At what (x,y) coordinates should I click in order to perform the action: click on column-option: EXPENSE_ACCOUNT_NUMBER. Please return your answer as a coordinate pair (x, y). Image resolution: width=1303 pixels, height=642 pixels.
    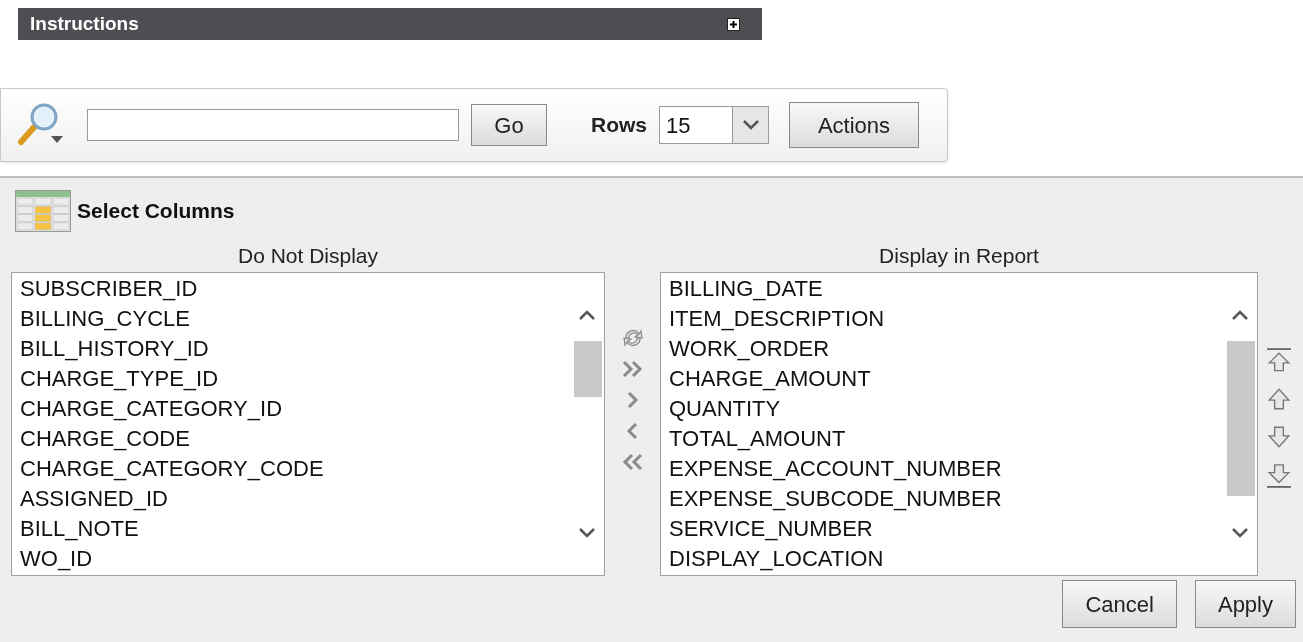
    Looking at the image, I should click on (946, 469).